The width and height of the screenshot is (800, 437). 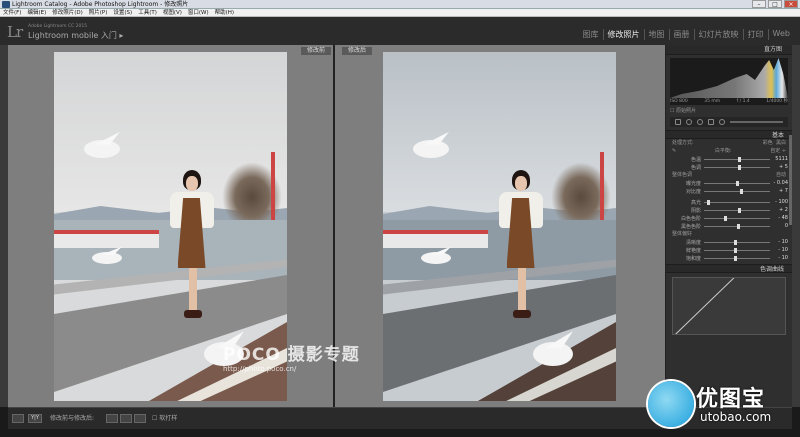 What do you see at coordinates (122, 13) in the screenshot?
I see `menu-settings: 设置(S)` at bounding box center [122, 13].